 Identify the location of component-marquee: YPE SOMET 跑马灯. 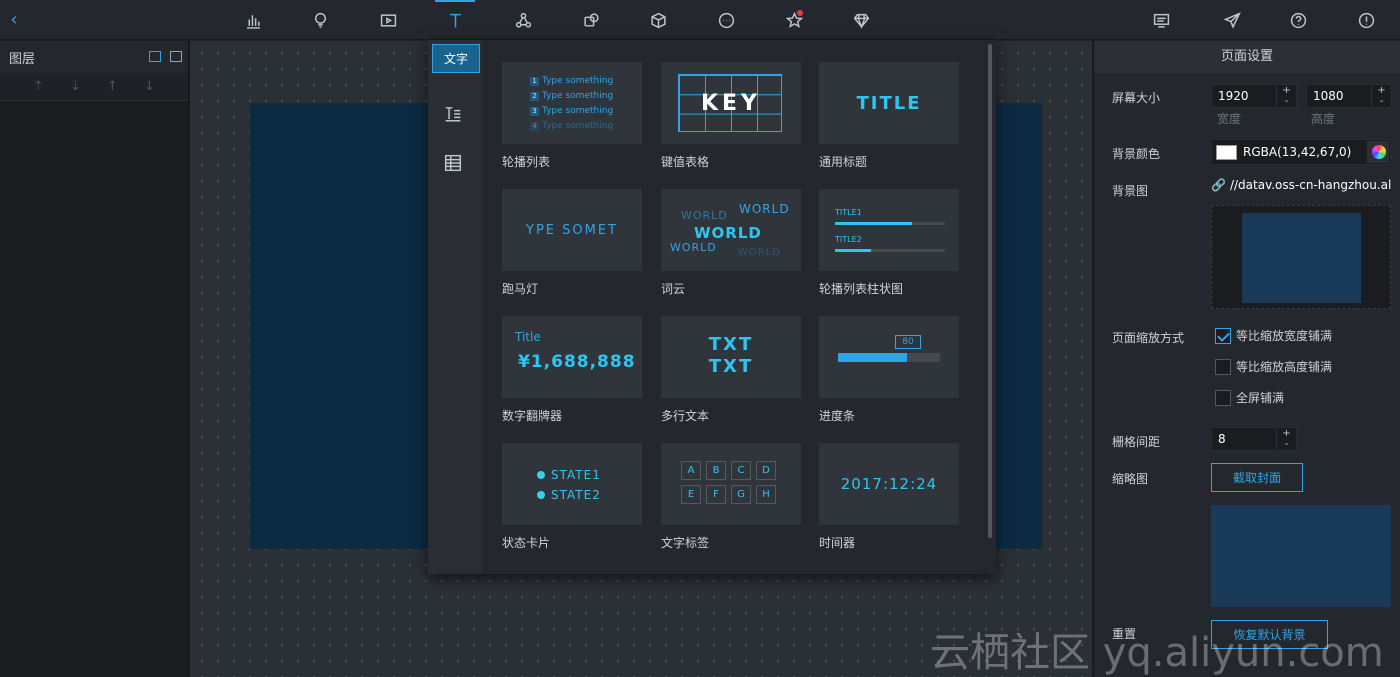
(572, 243).